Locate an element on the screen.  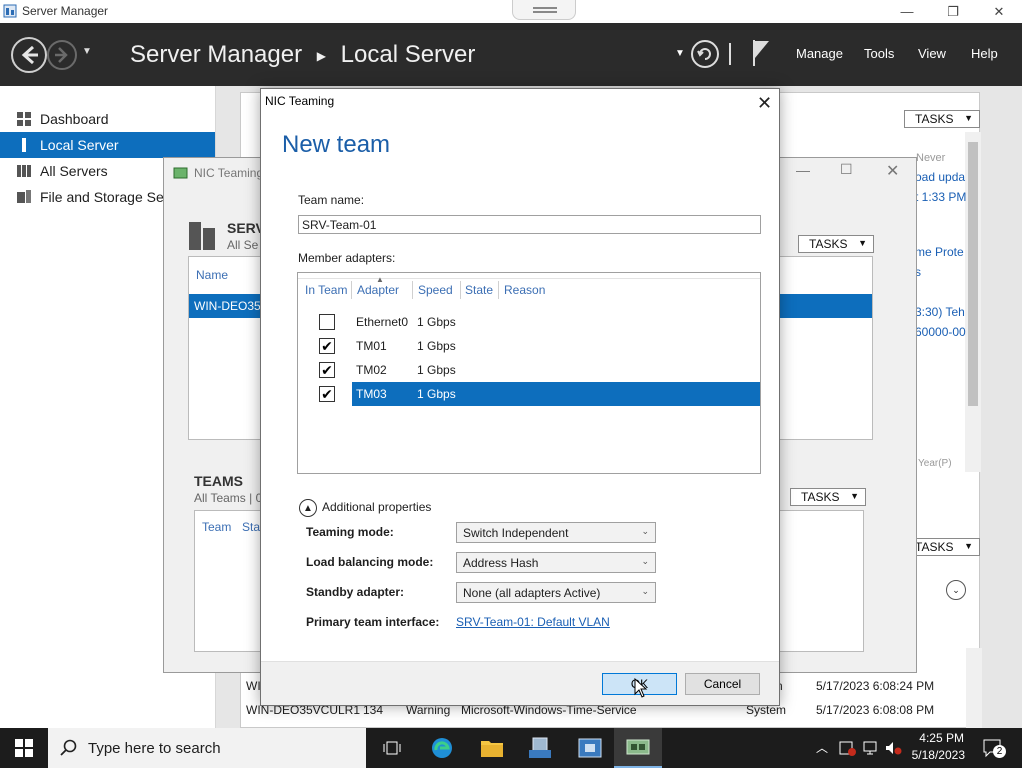
restore-button: ❐ is located at coordinates (953, 11).